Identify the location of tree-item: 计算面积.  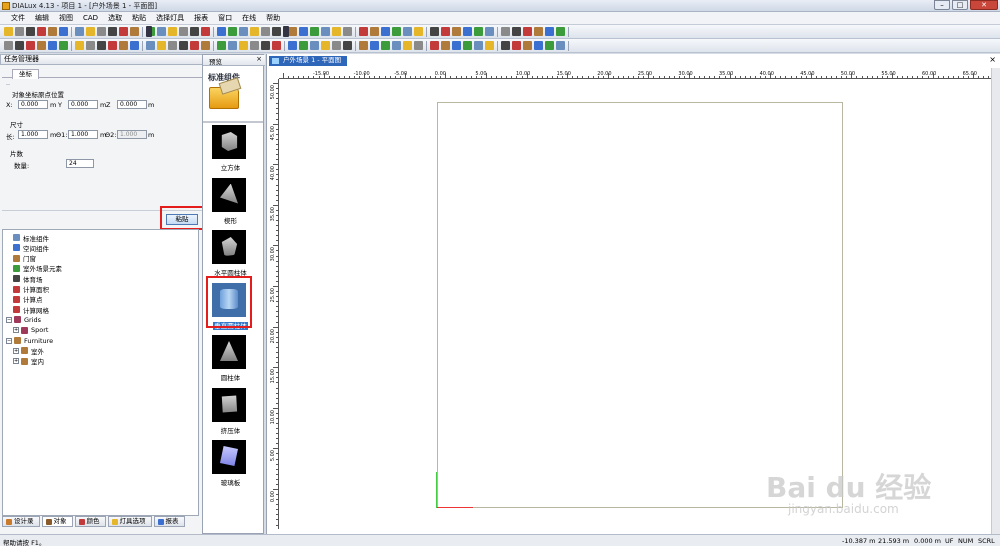
(31, 289).